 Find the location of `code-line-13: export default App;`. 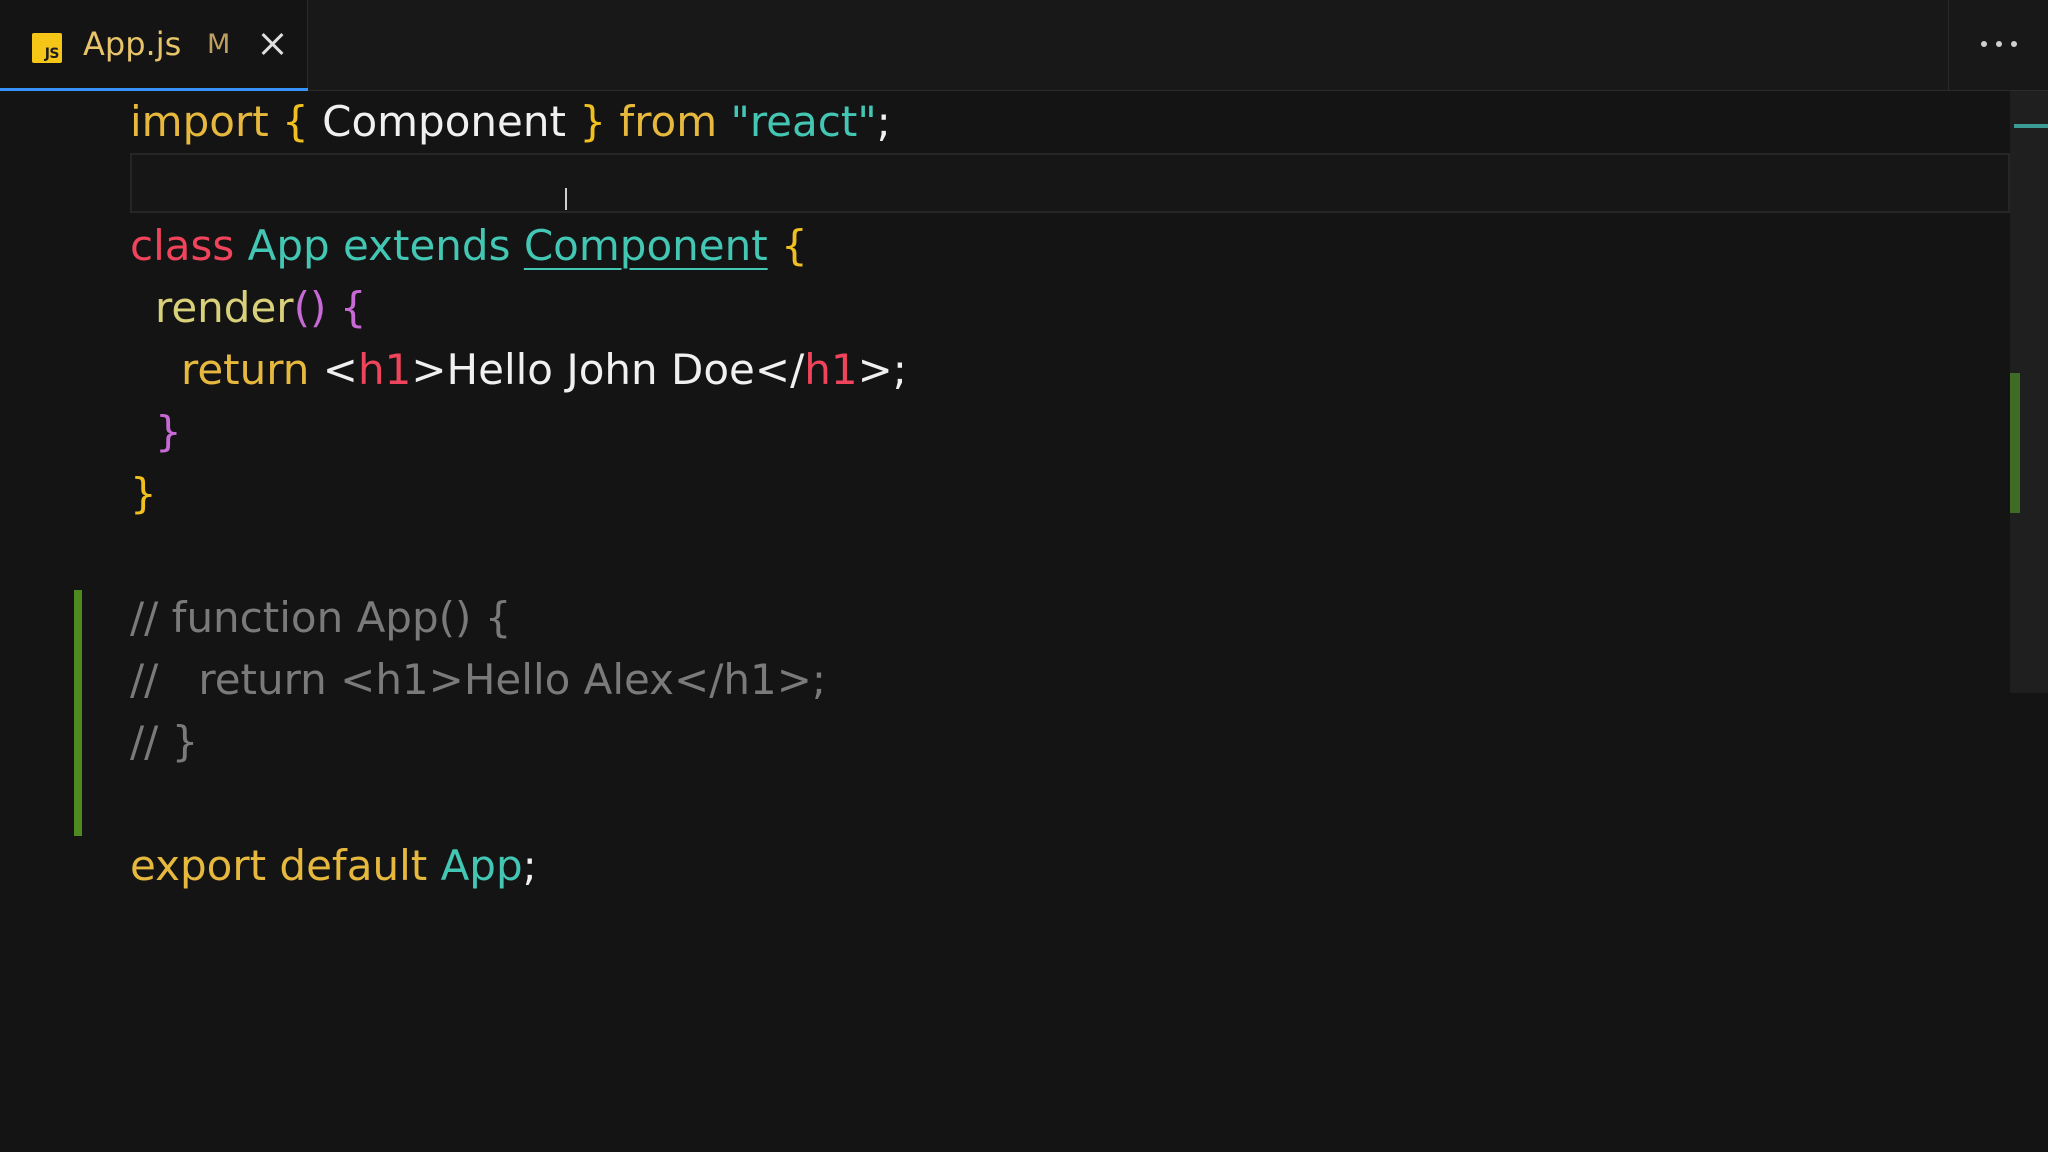

code-line-13: export default App; is located at coordinates (333, 866).